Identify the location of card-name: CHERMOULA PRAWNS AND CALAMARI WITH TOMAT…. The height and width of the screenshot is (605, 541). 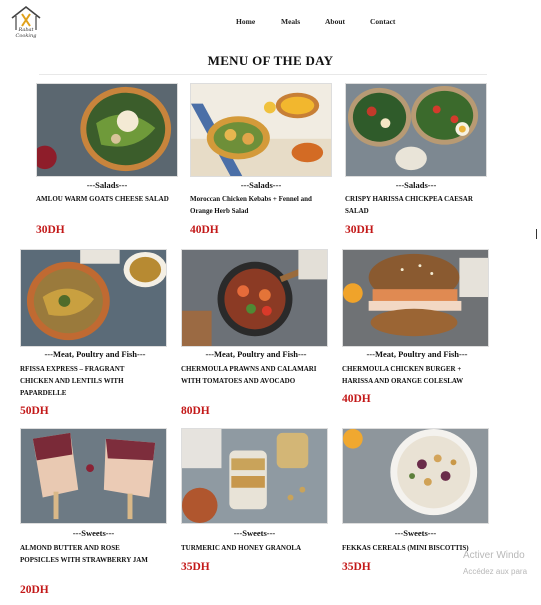
(249, 375).